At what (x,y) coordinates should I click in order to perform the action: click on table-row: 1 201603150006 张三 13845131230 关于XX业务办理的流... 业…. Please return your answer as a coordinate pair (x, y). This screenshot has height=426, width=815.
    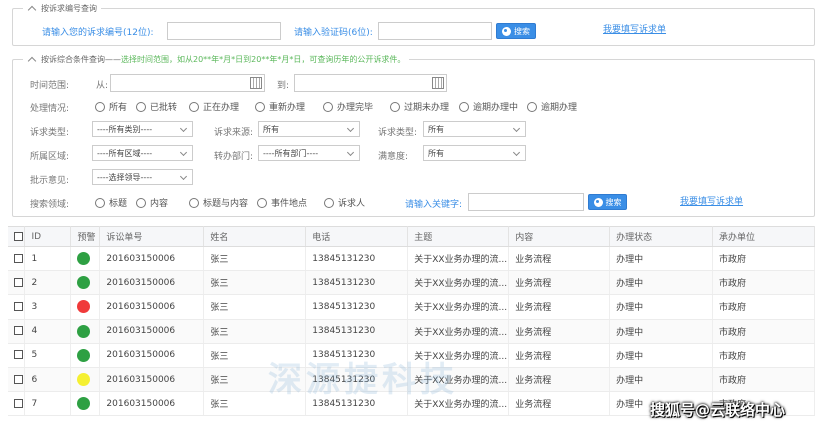
    Looking at the image, I should click on (411, 259).